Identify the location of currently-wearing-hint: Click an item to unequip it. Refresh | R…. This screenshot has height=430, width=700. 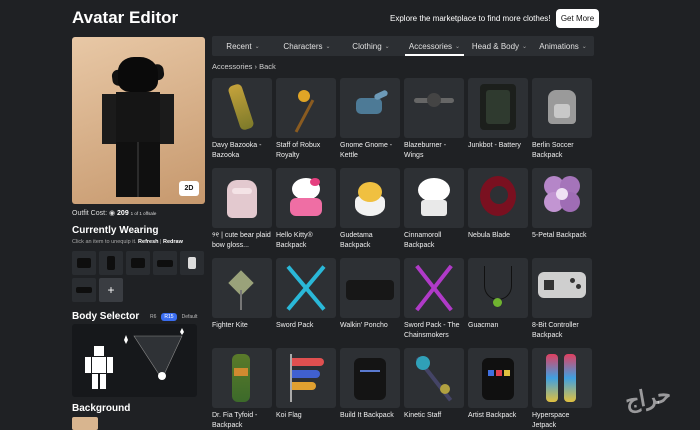
(127, 242).